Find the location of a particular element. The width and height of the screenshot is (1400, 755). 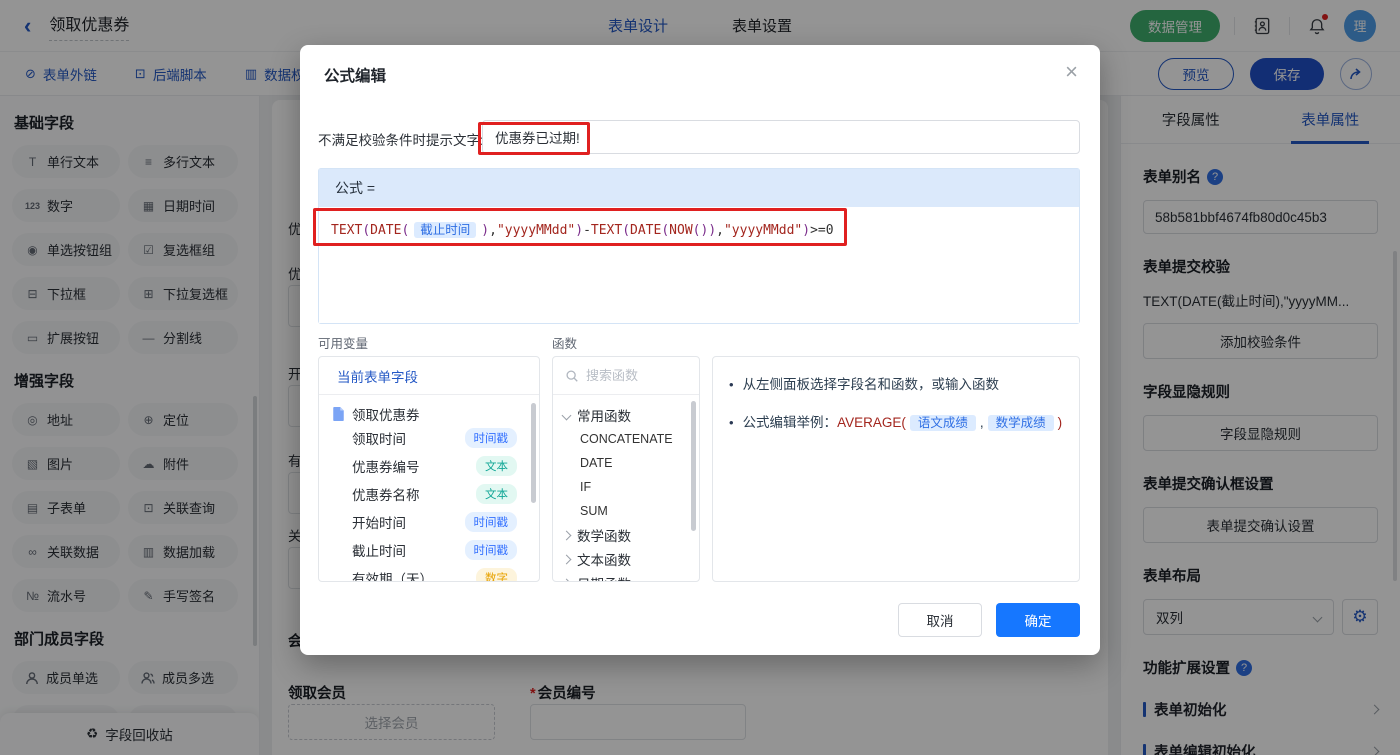

tip-text: 公式编辑举例：AVERAGE(语文成绩, 数学成绩) is located at coordinates (902, 423).